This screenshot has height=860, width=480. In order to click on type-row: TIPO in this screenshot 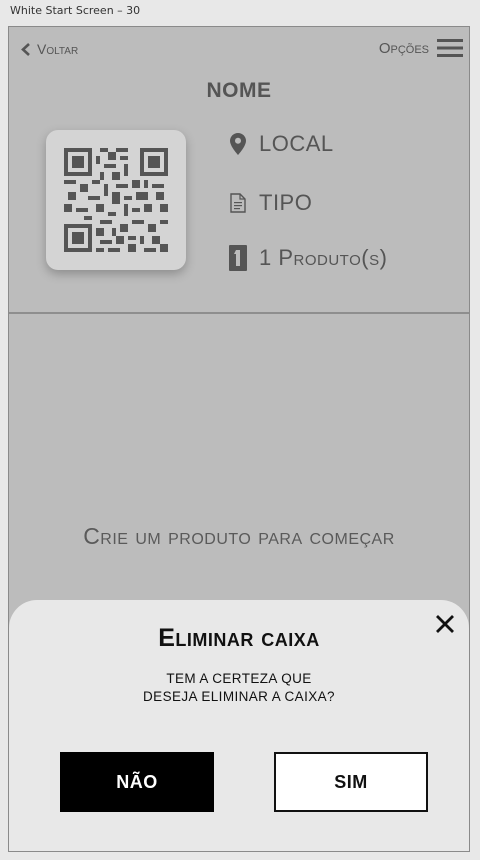, I will do `click(269, 203)`.